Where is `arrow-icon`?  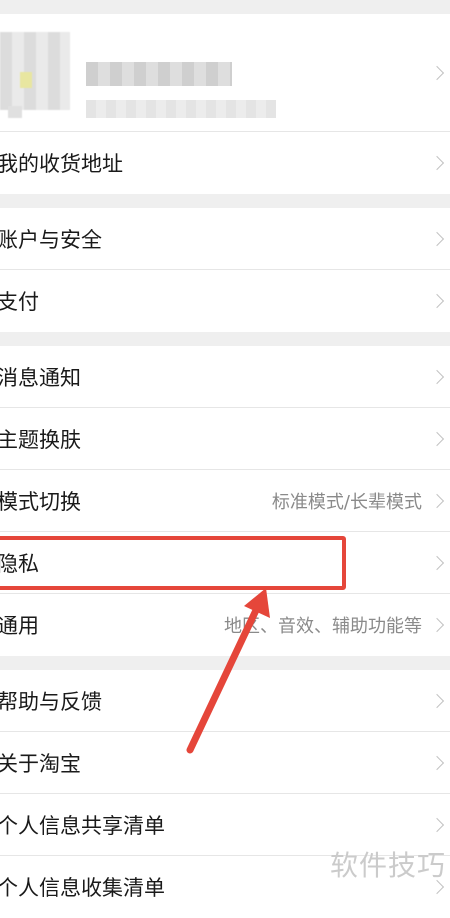 arrow-icon is located at coordinates (228, 671).